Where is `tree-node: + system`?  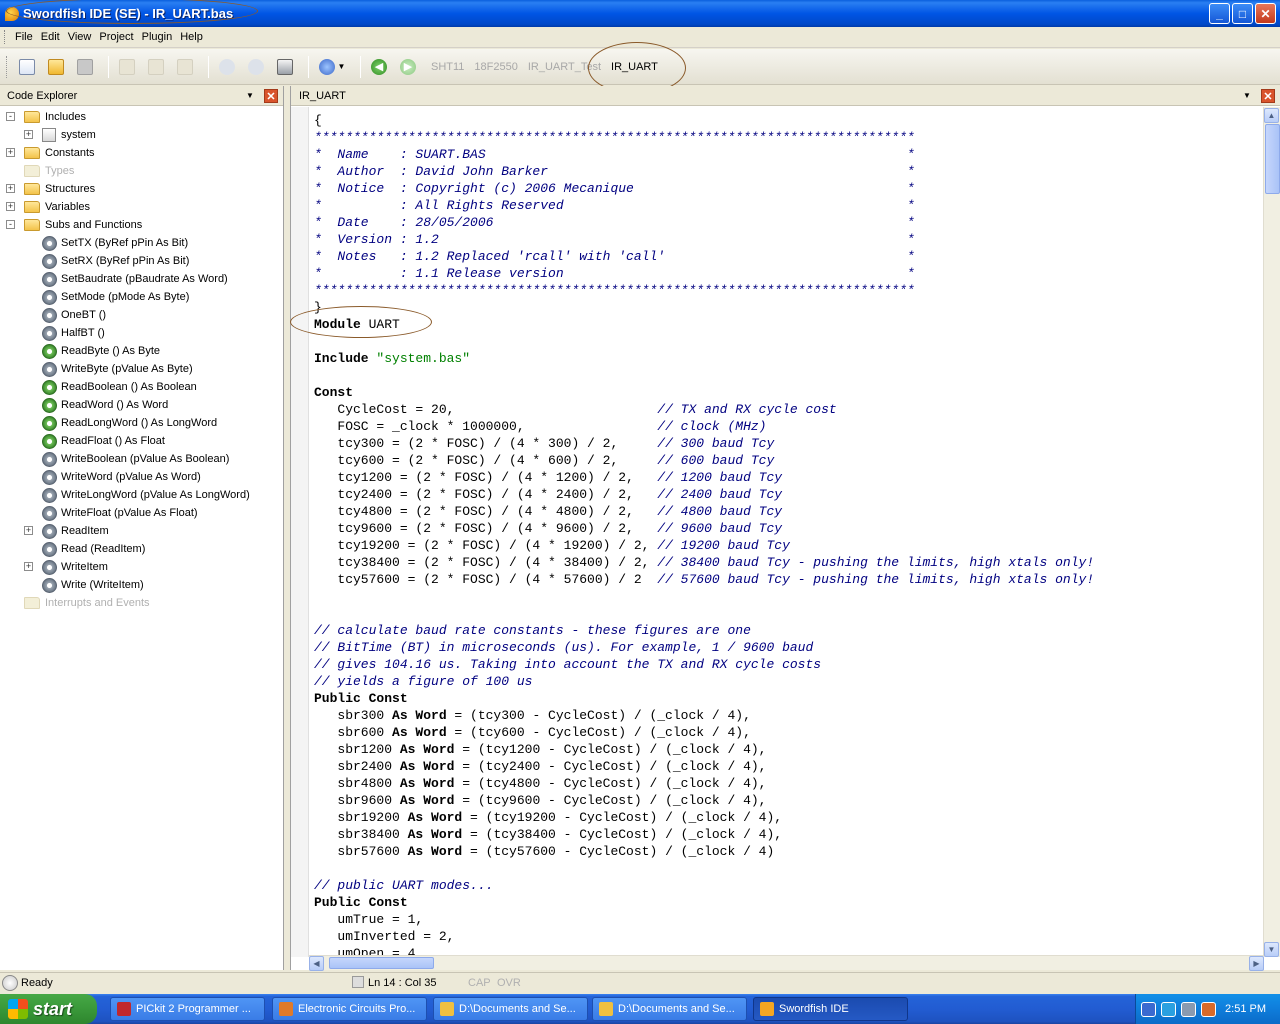
tree-node: + system is located at coordinates (60, 135).